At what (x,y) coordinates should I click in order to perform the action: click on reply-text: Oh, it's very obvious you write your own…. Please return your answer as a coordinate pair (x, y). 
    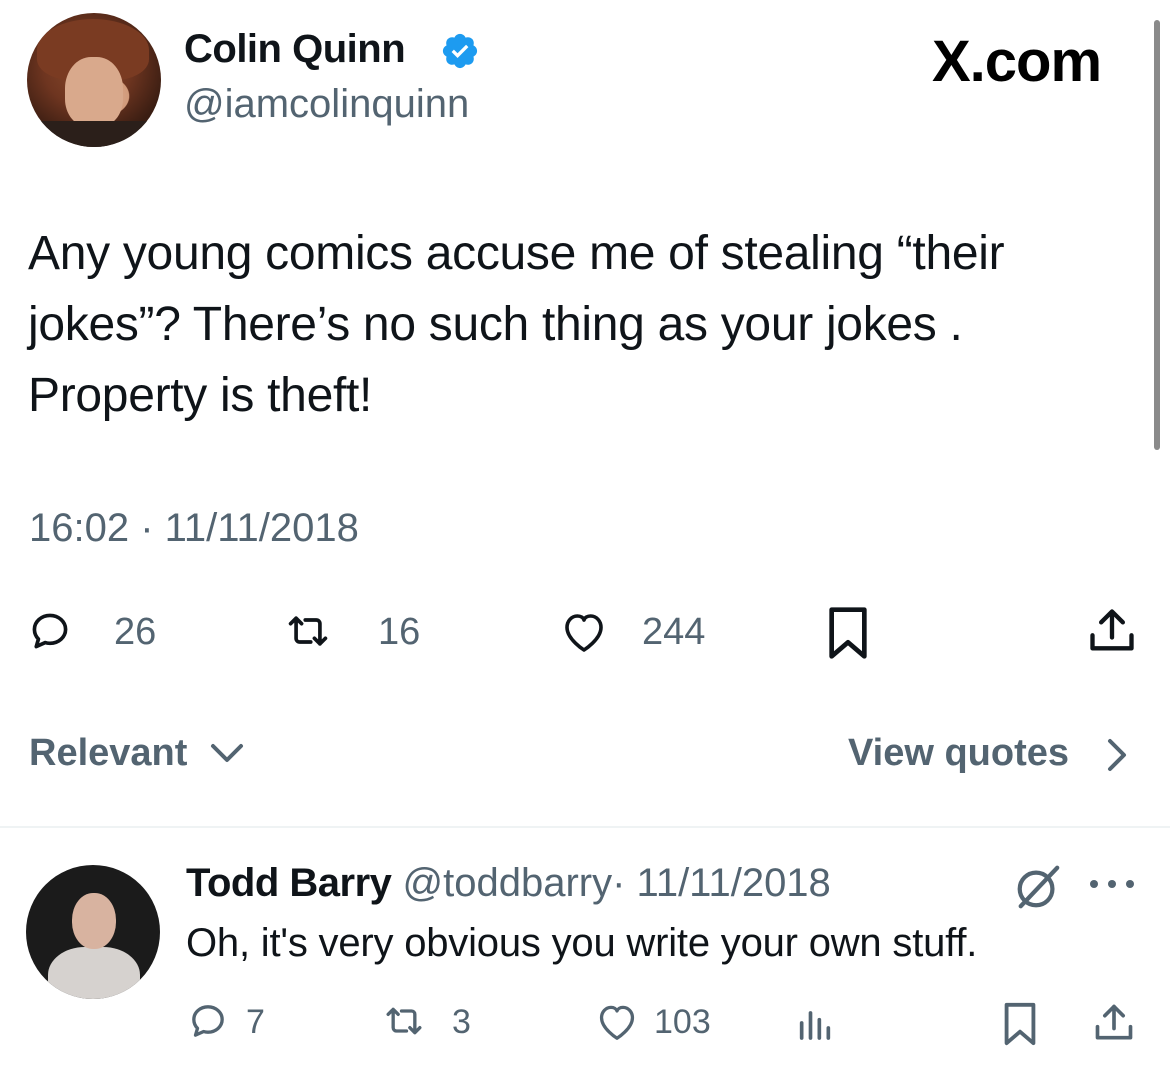
    Looking at the image, I should click on (582, 943).